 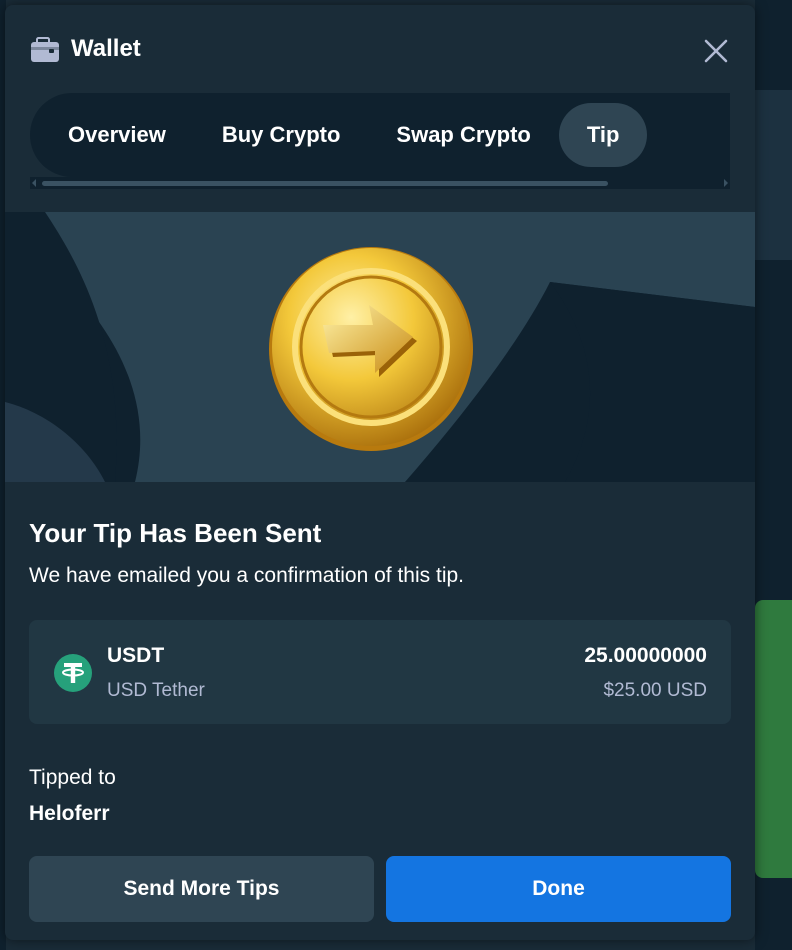 I want to click on tab-swap-crypto: Swap Crypto, so click(x=463, y=135).